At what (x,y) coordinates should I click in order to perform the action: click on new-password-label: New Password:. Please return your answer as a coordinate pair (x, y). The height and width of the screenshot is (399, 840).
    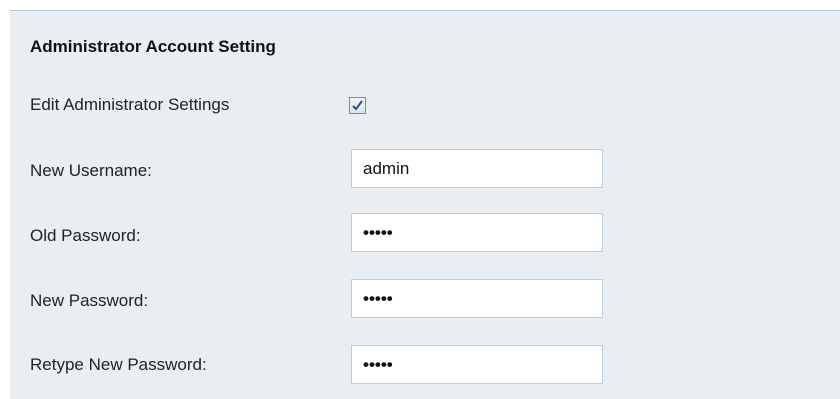
    Looking at the image, I should click on (89, 300).